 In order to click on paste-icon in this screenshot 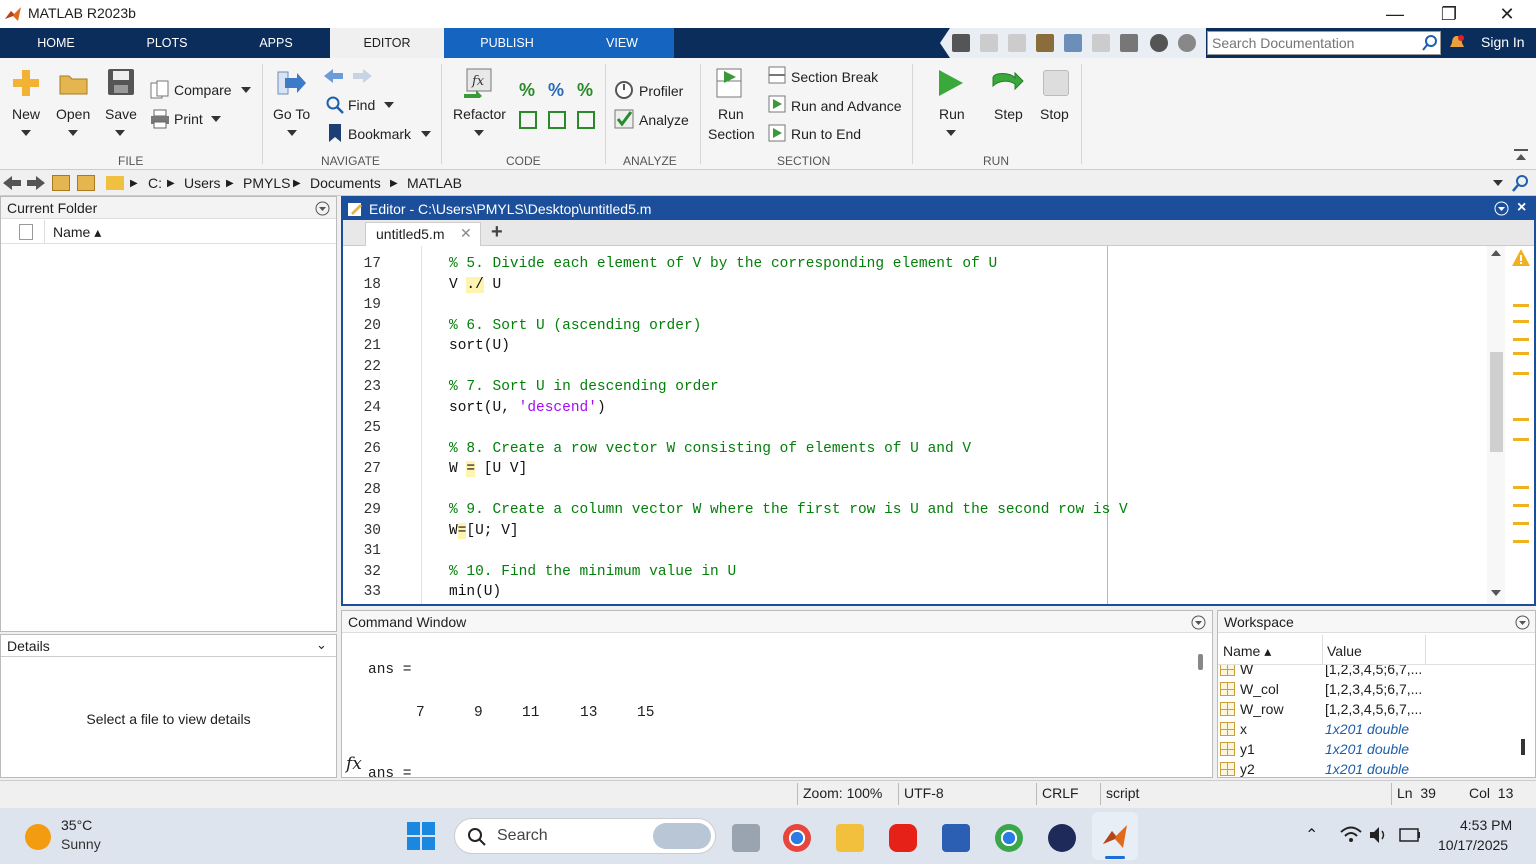, I will do `click(1045, 43)`.